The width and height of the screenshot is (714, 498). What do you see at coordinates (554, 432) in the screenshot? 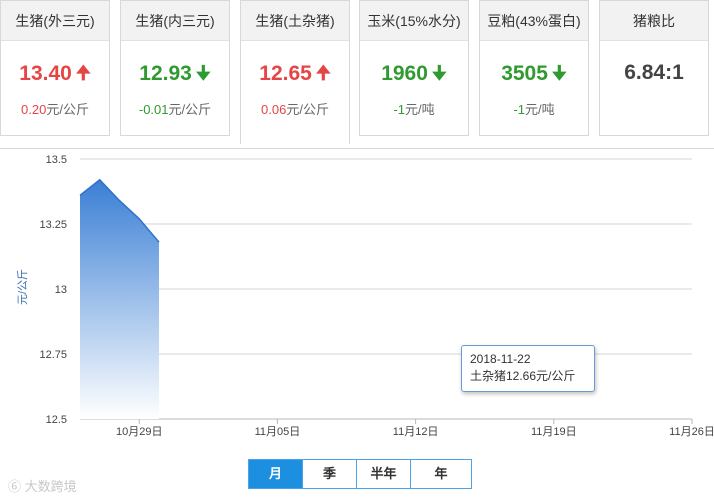
I see `x-tick-label: 11月19日` at bounding box center [554, 432].